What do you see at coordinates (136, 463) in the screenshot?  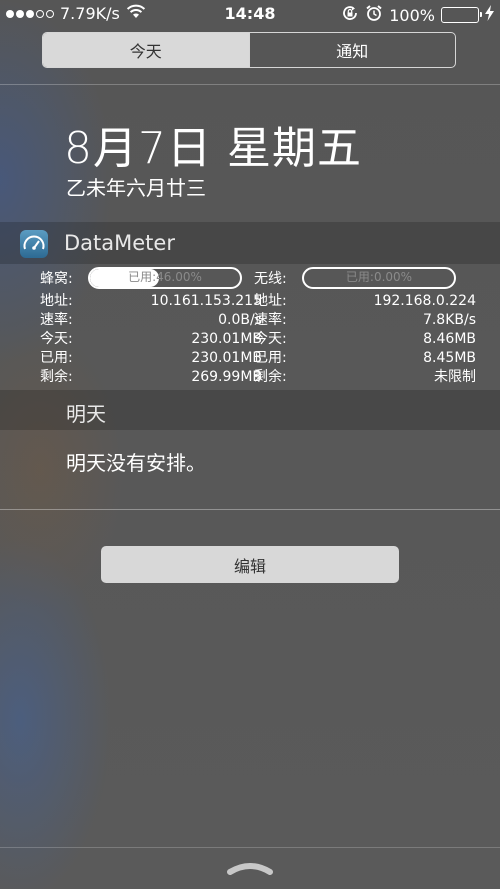 I see `tomorrow-summary: 明天没有安排。` at bounding box center [136, 463].